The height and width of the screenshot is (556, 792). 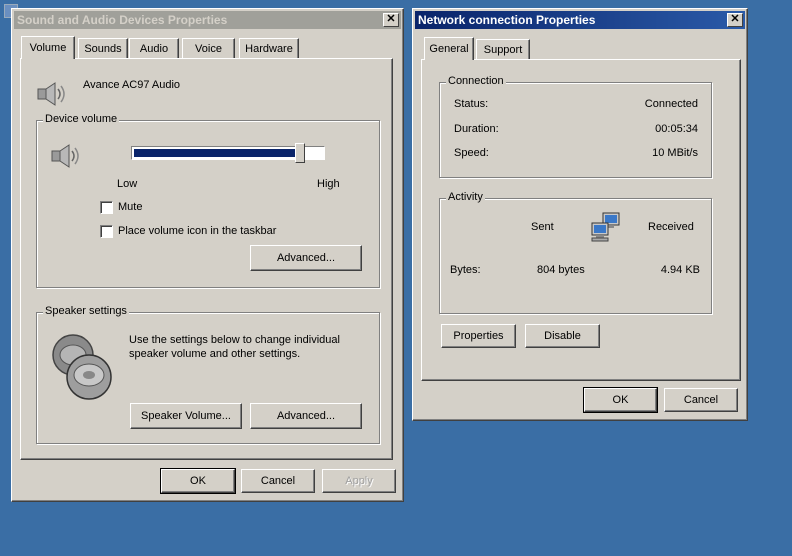 I want to click on network-ok-button: OK, so click(x=620, y=400).